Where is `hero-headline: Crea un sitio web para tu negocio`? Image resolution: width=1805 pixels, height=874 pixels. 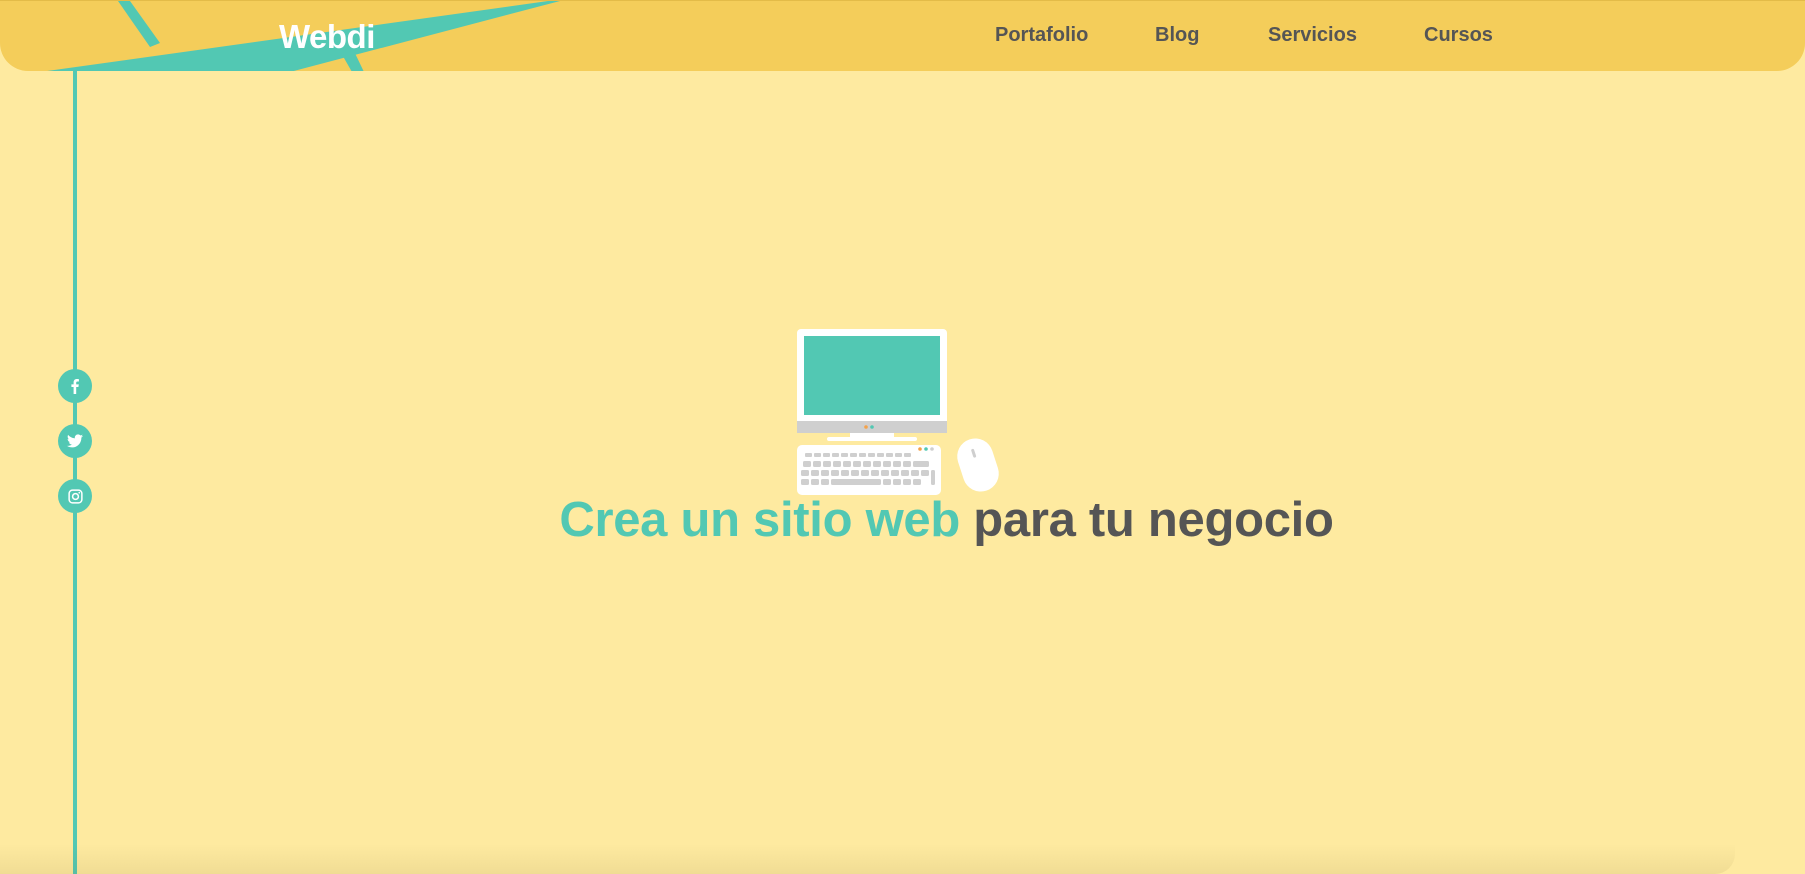
hero-headline: Crea un sitio web para tu negocio is located at coordinates (902, 520).